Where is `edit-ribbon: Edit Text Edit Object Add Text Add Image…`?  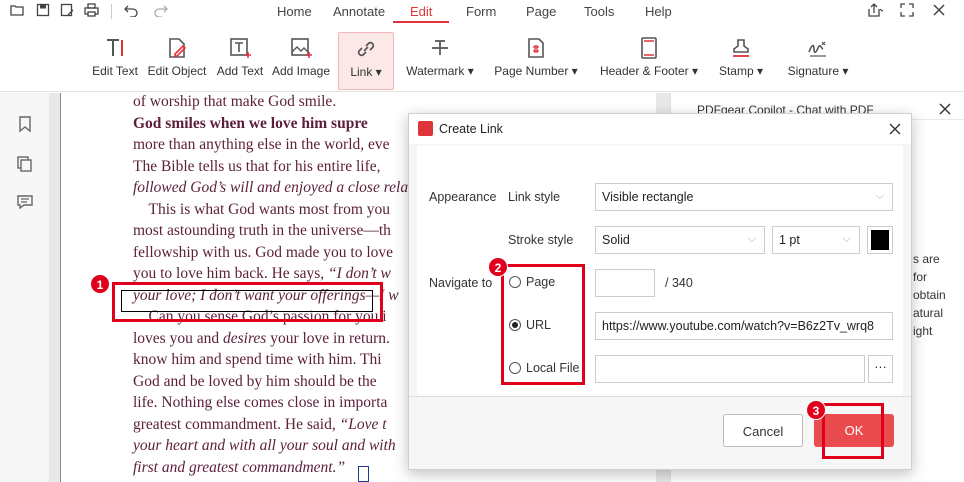 edit-ribbon: Edit Text Edit Object Add Text Add Image… is located at coordinates (482, 58).